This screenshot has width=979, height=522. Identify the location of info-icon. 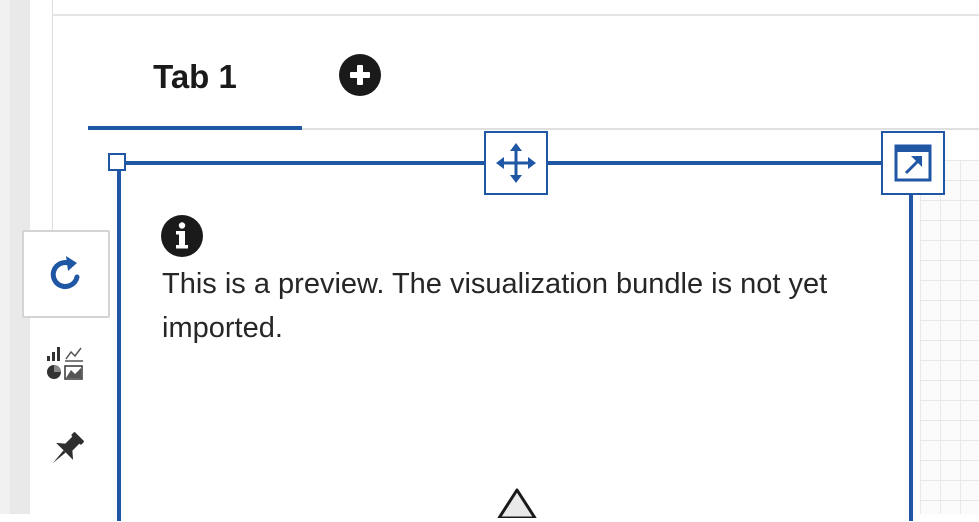
(182, 236).